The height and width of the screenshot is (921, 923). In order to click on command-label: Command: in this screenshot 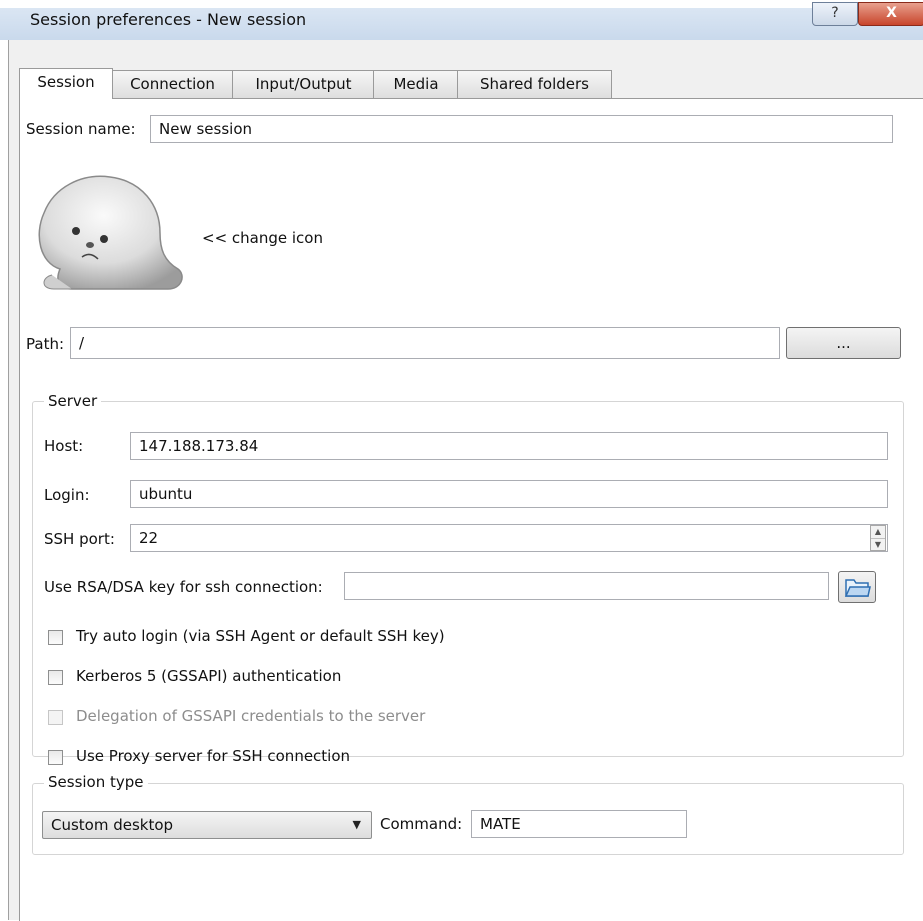, I will do `click(421, 824)`.